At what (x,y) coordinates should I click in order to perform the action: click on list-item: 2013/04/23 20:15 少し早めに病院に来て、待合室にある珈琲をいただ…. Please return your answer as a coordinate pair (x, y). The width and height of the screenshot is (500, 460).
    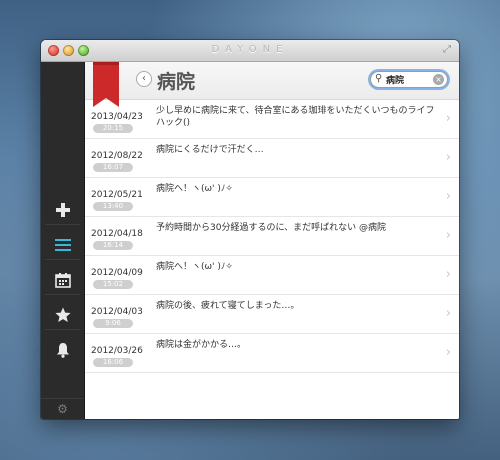
    Looking at the image, I should click on (272, 119).